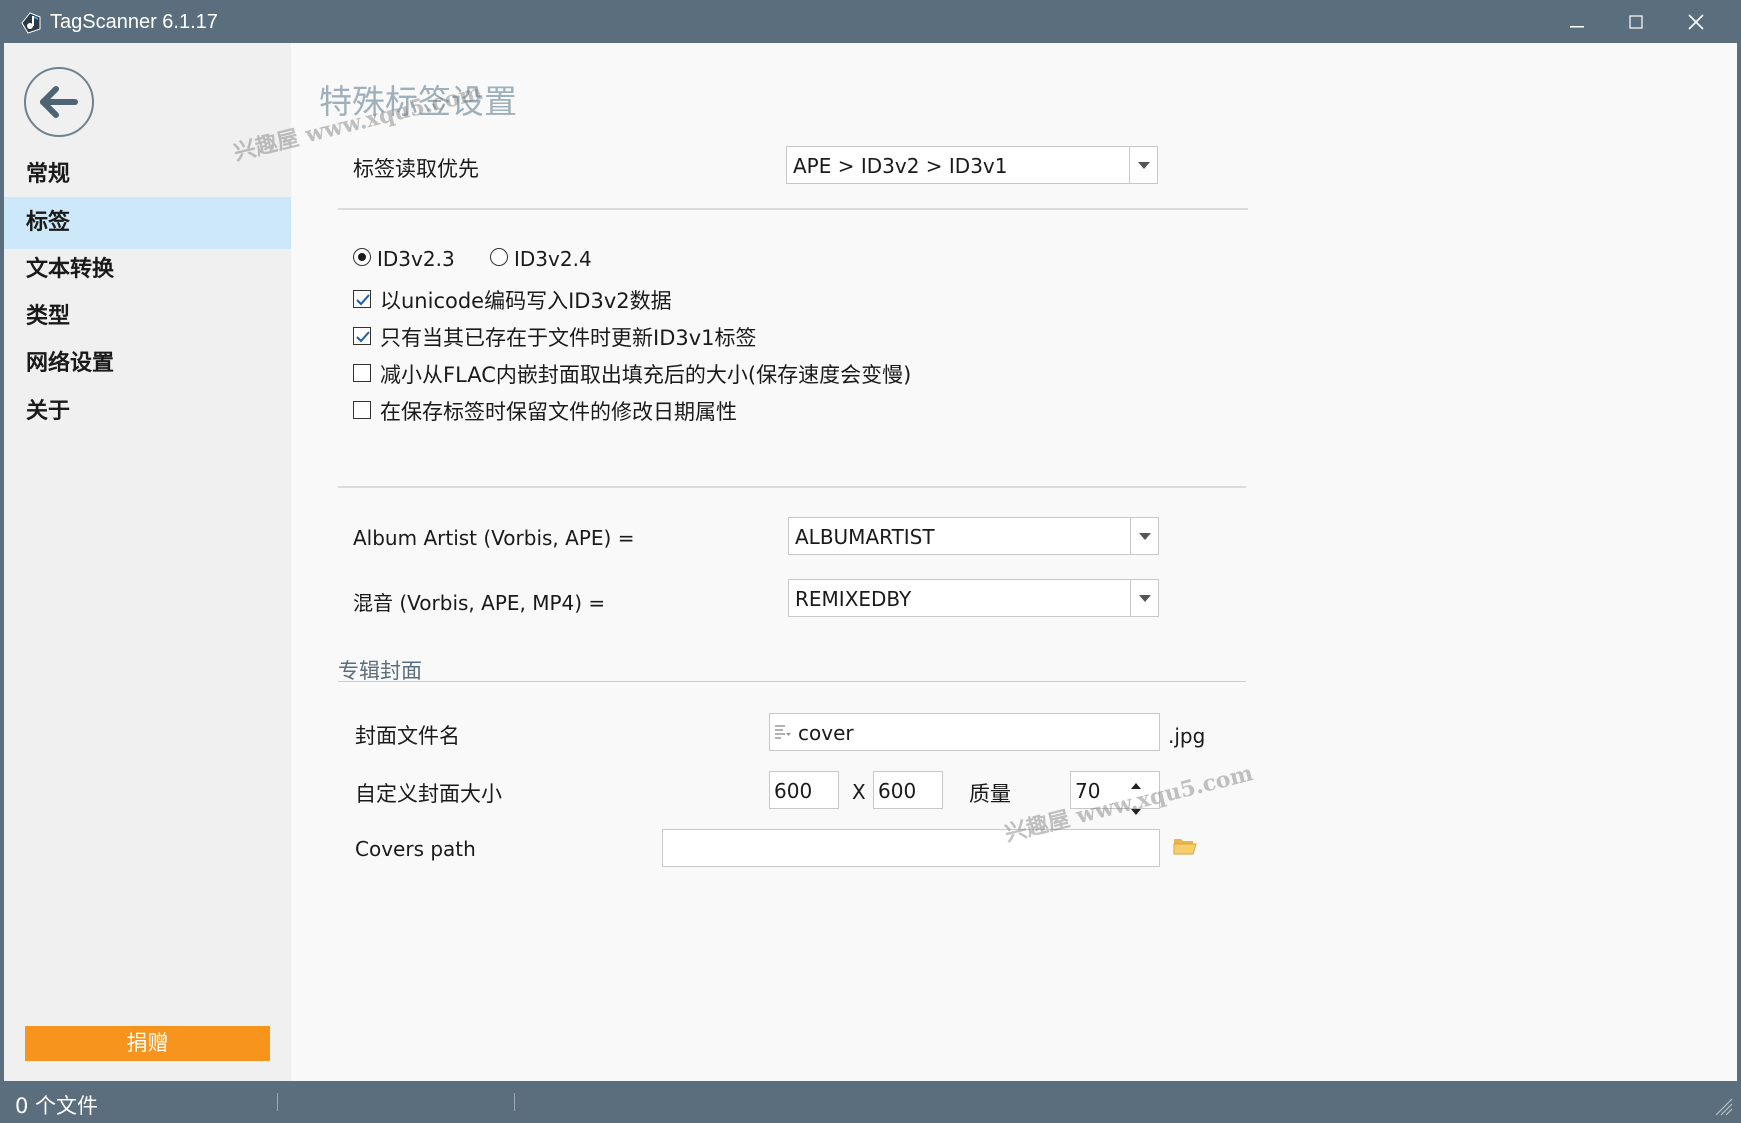 This screenshot has height=1123, width=1741. Describe the element at coordinates (783, 734) in the screenshot. I see `text-format-icon` at that location.